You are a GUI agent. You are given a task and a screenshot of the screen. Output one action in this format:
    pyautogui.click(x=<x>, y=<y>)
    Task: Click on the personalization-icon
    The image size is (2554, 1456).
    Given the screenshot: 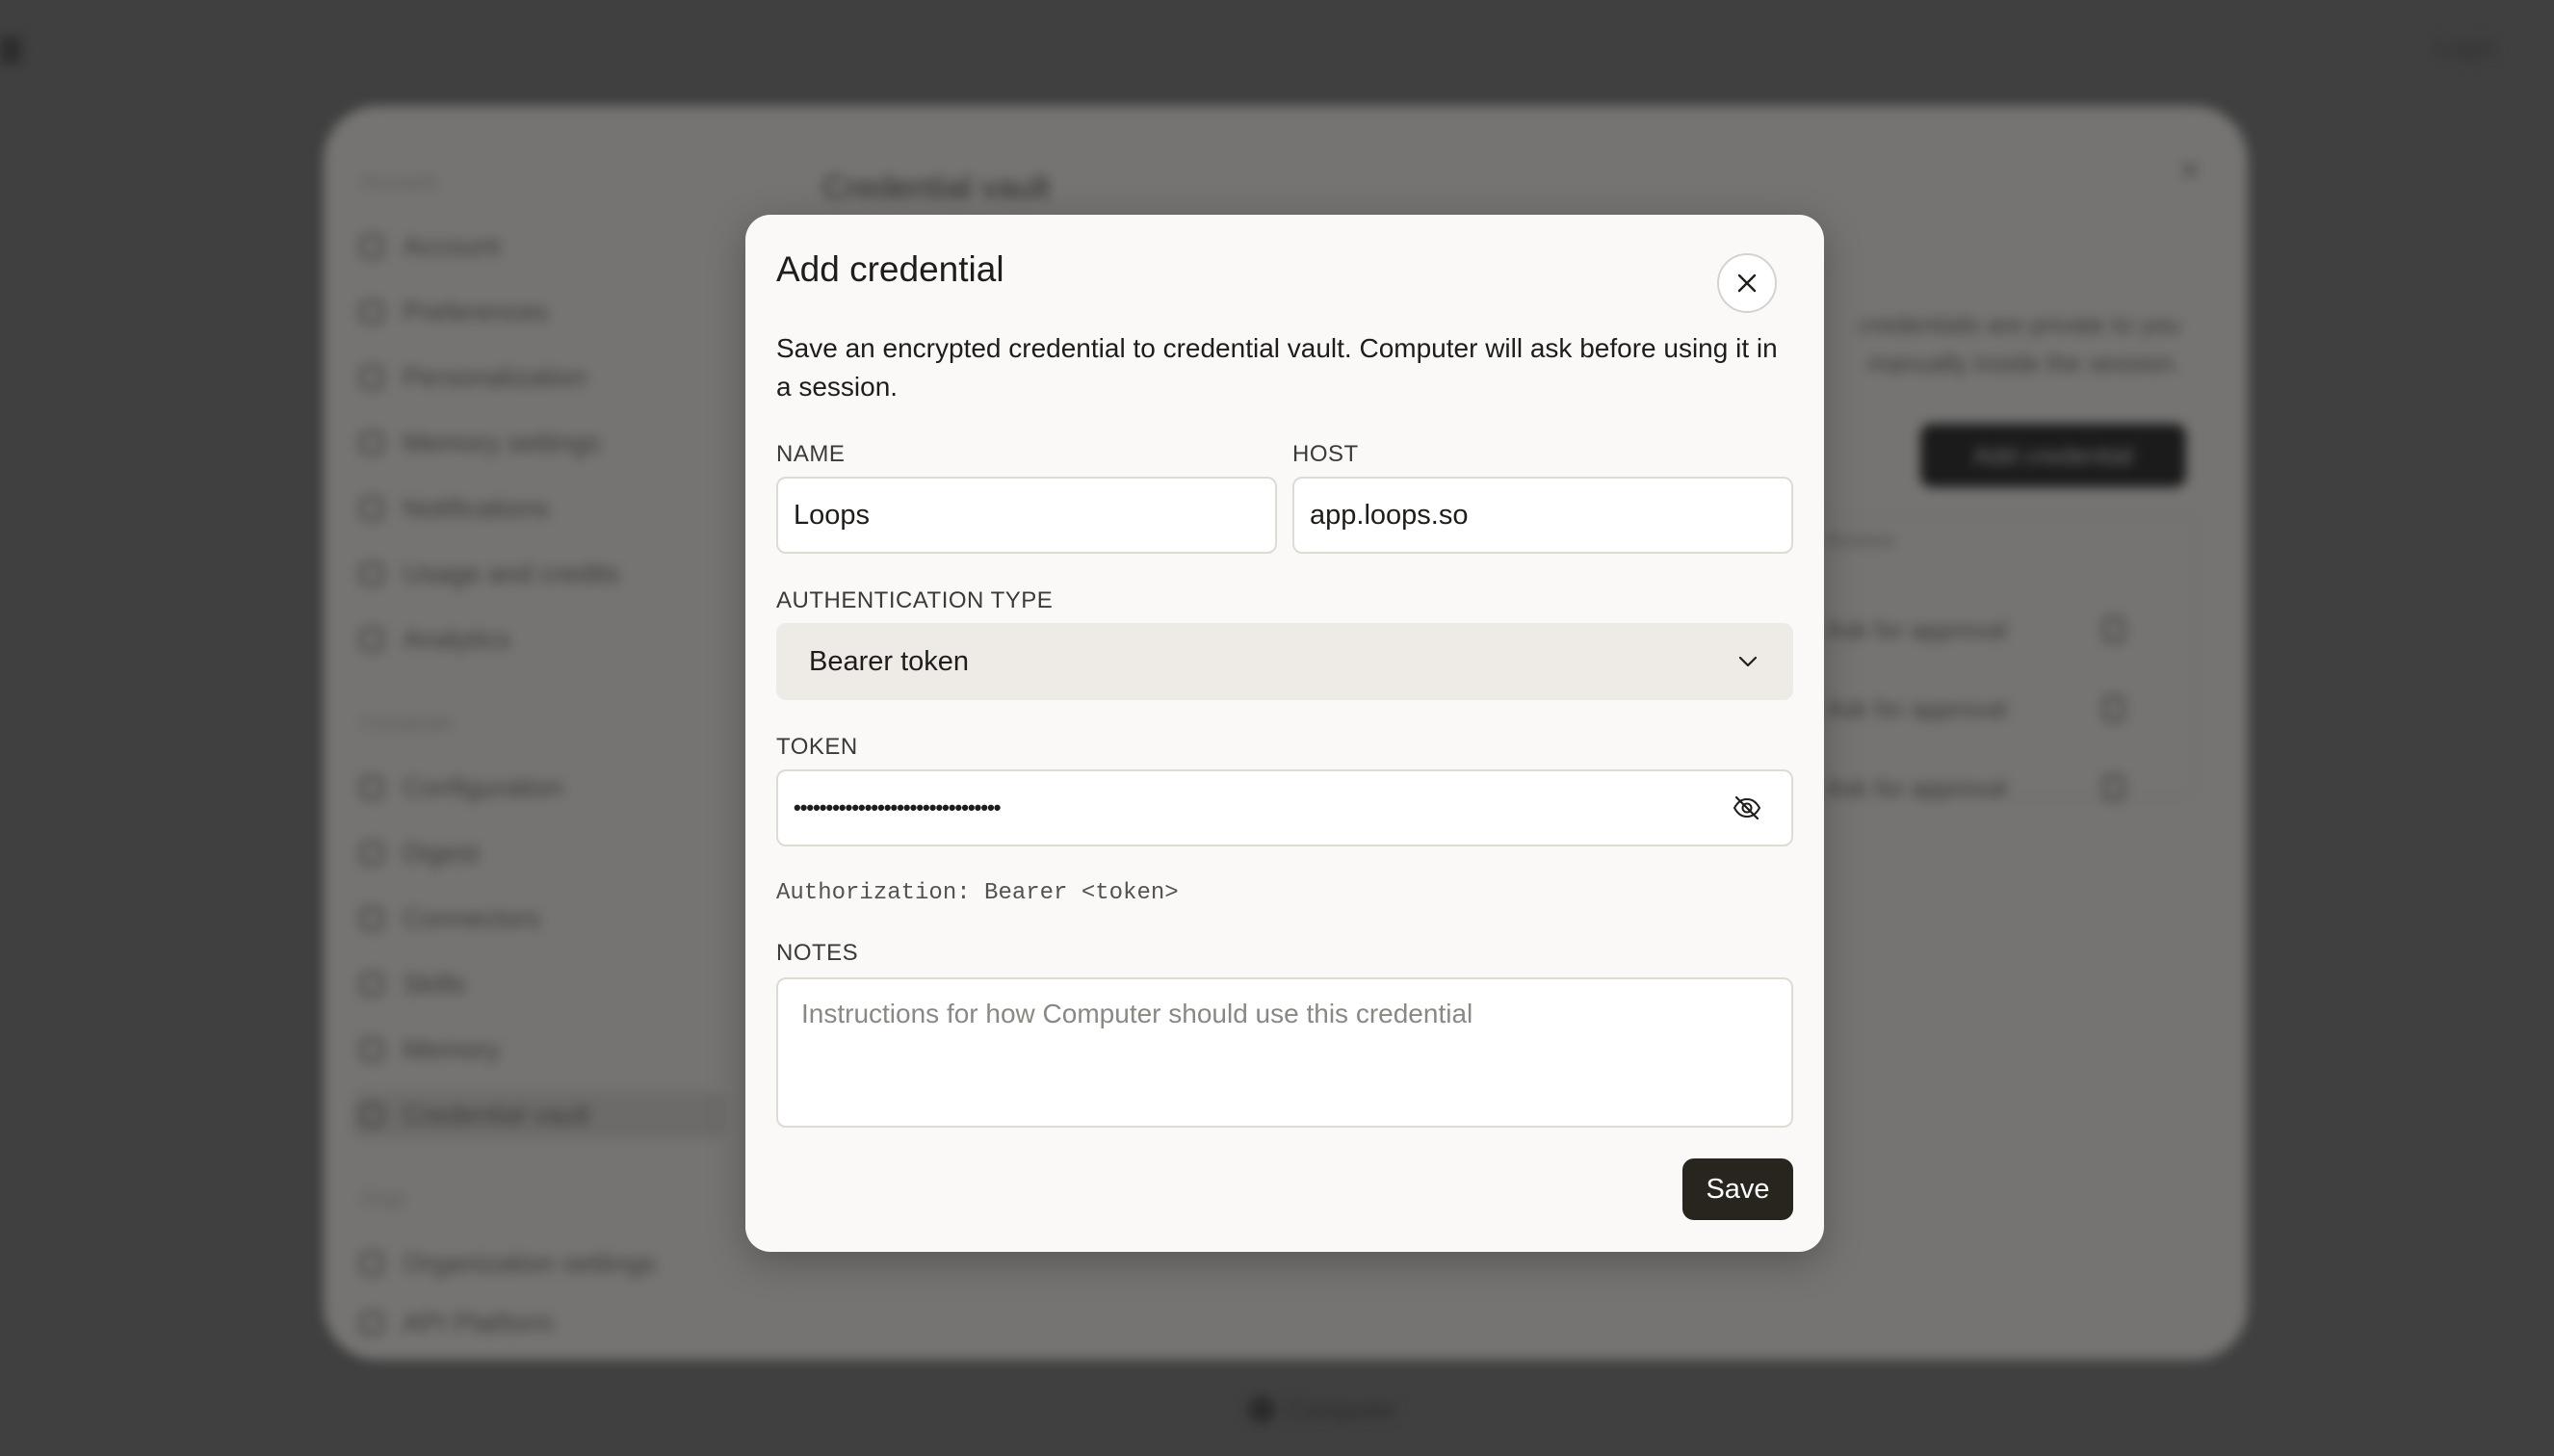 What is the action you would take?
    pyautogui.click(x=371, y=377)
    